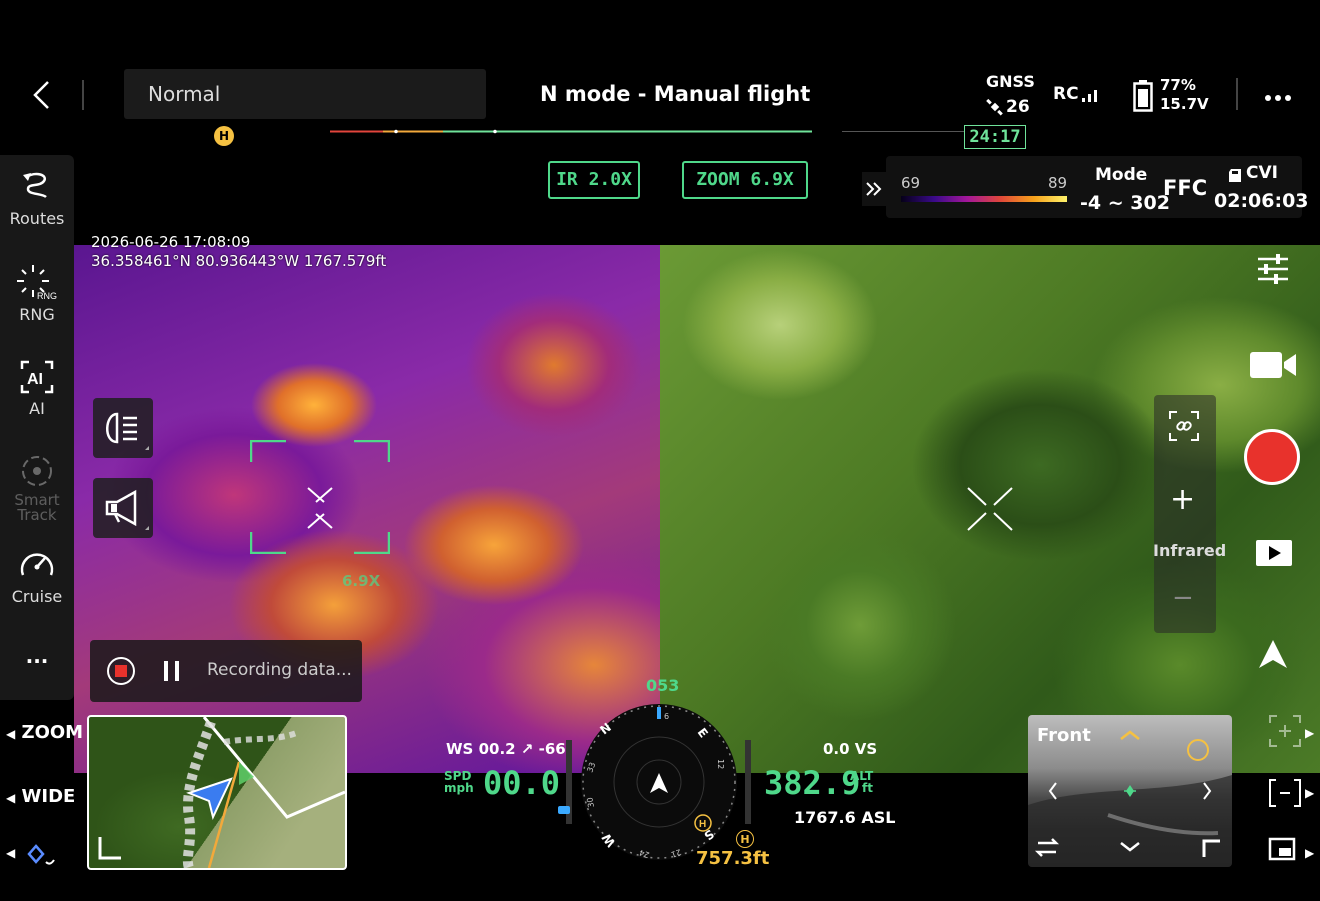  I want to click on diamond-icon, so click(41, 854).